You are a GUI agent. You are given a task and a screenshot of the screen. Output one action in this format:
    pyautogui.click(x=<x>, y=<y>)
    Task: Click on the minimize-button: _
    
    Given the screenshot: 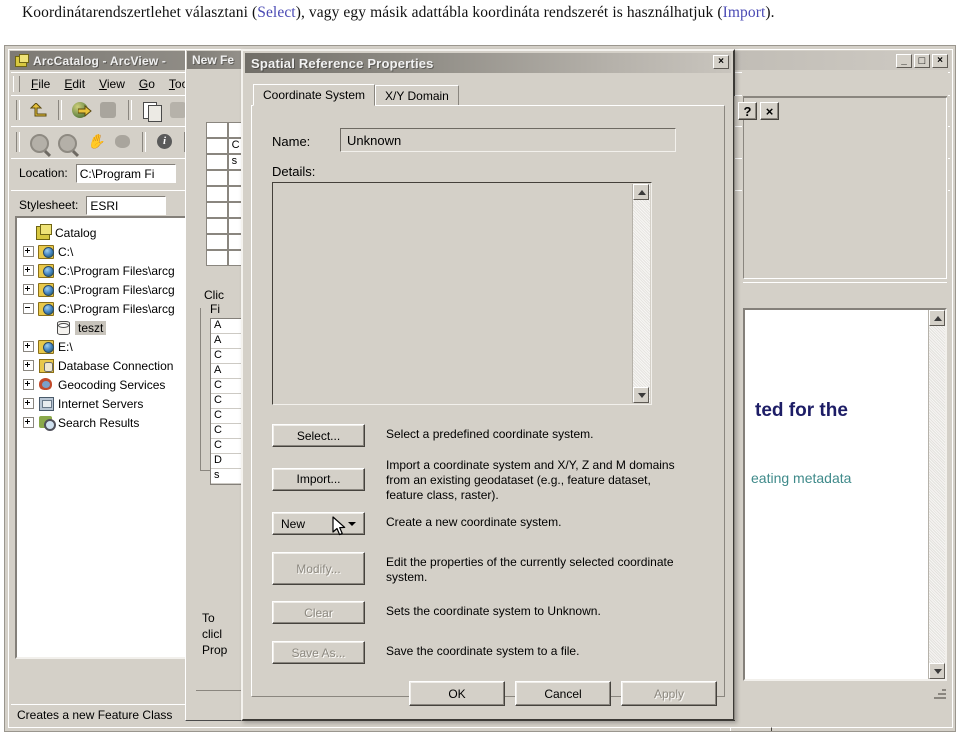 What is the action you would take?
    pyautogui.click(x=904, y=61)
    